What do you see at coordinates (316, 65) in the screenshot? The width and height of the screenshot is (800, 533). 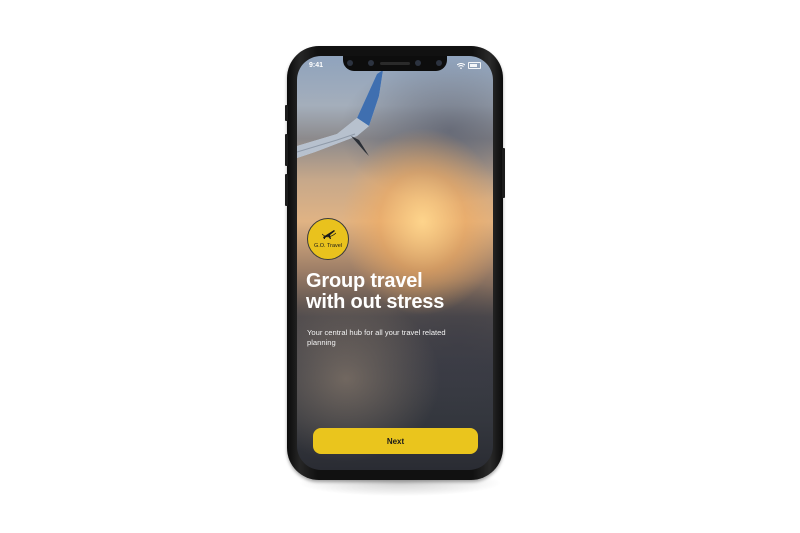 I see `status-time: 9:41` at bounding box center [316, 65].